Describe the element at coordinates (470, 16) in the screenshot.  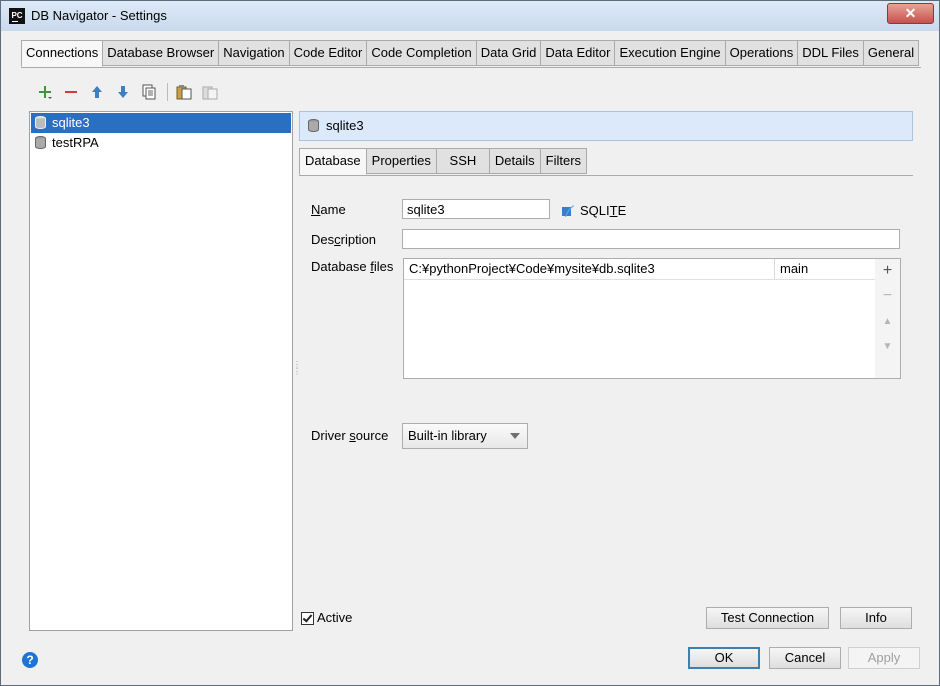
I see `title-bar: PC DB Navigator - Settings ✕` at that location.